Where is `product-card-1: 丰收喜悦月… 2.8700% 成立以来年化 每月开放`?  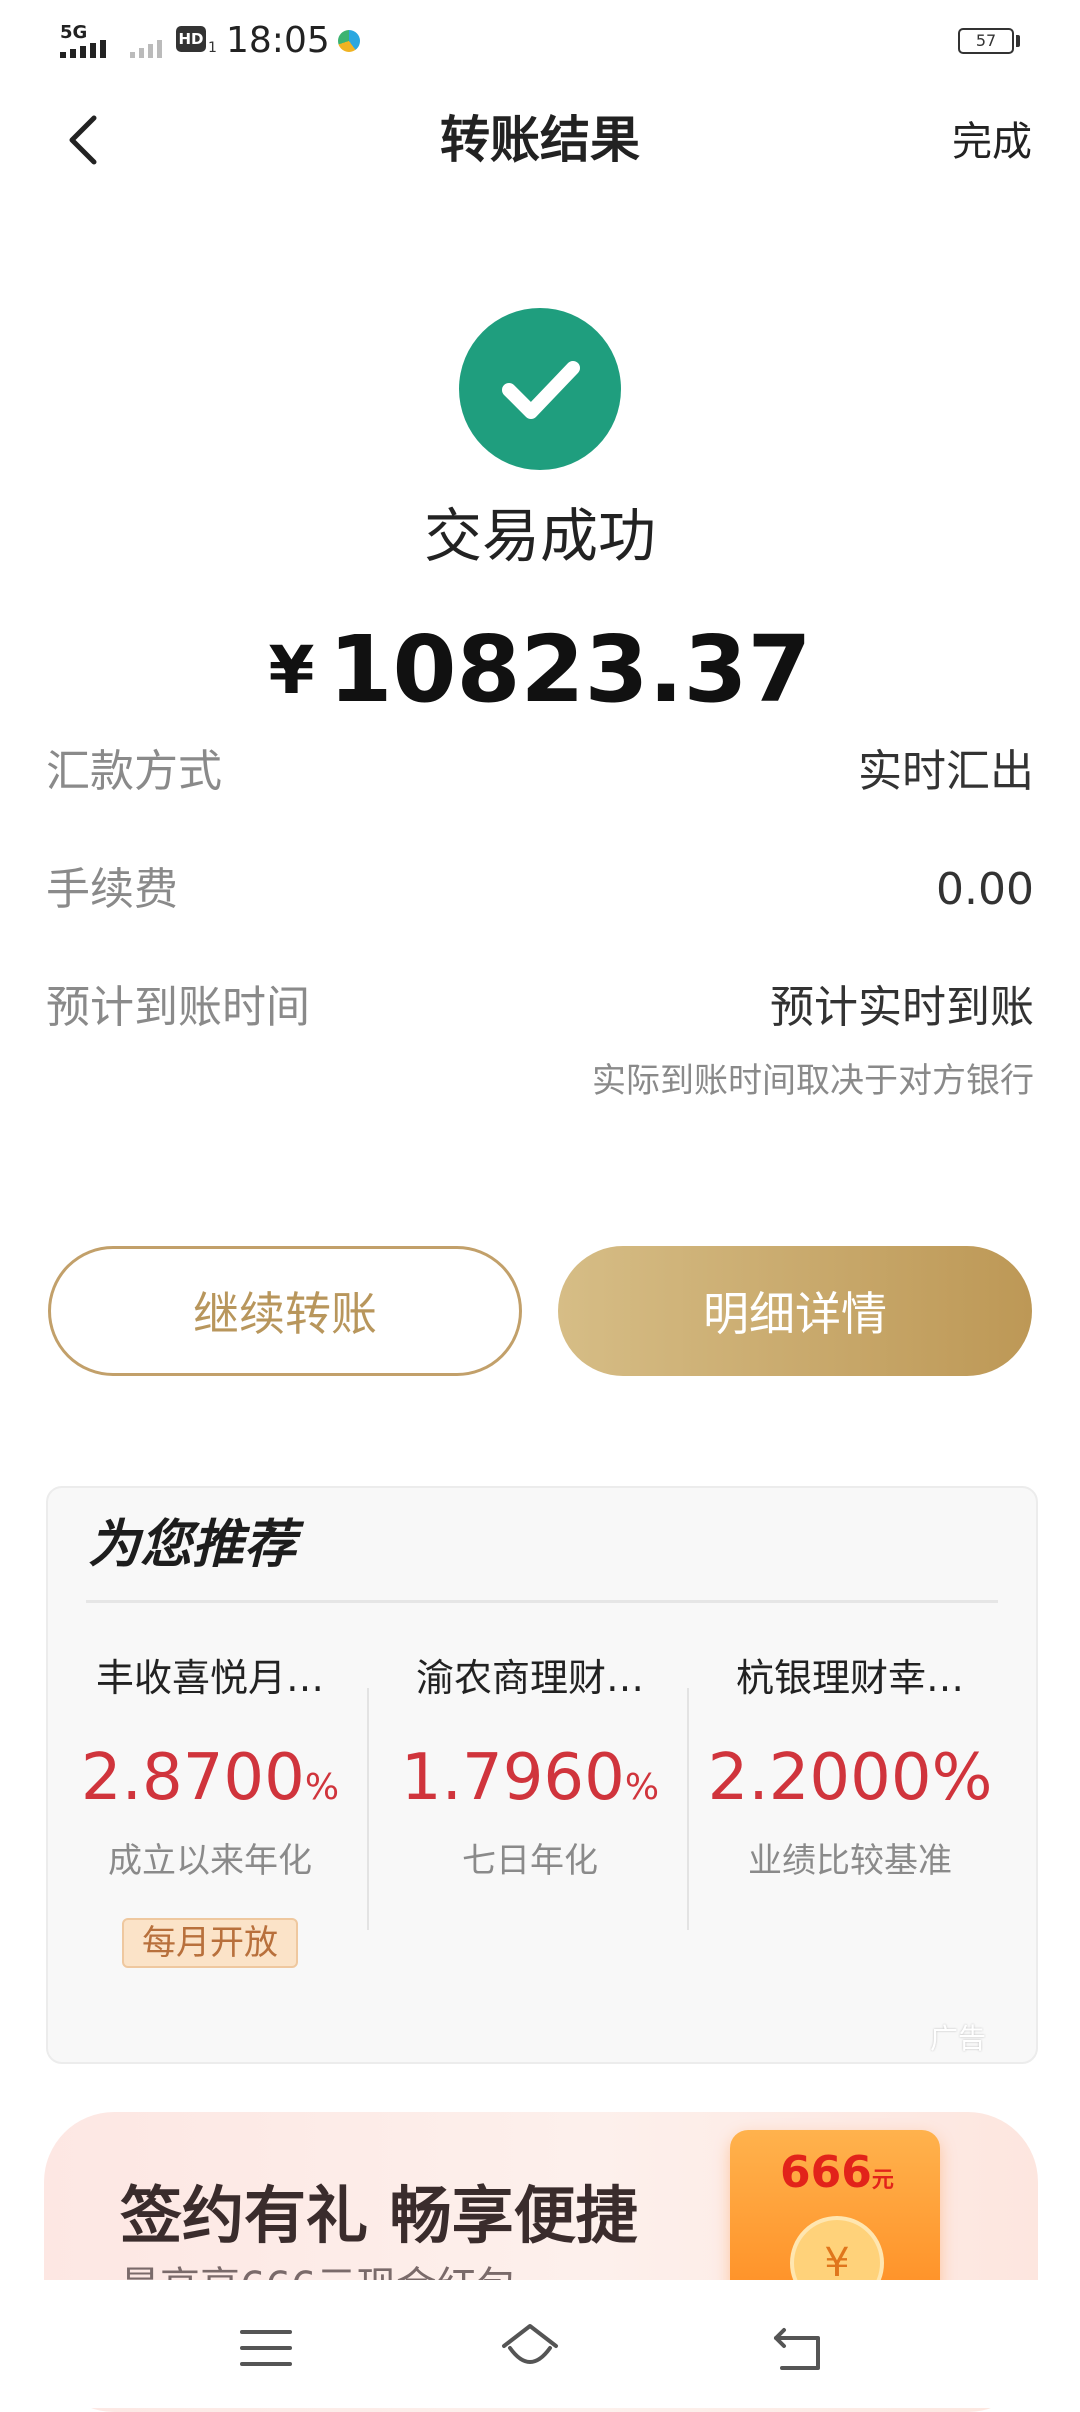
product-card-1: 丰收喜悦月… 2.8700% 成立以来年化 每月开放 is located at coordinates (210, 1809).